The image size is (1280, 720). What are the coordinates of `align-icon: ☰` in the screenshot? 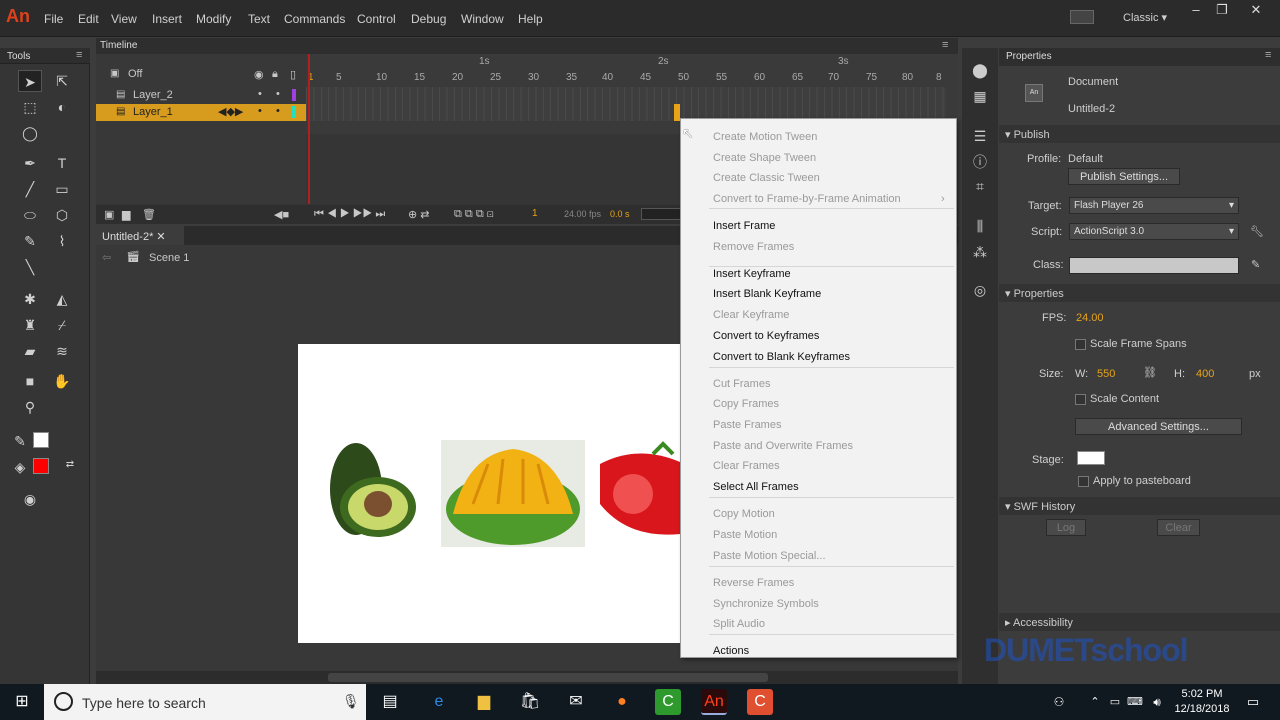 It's located at (980, 138).